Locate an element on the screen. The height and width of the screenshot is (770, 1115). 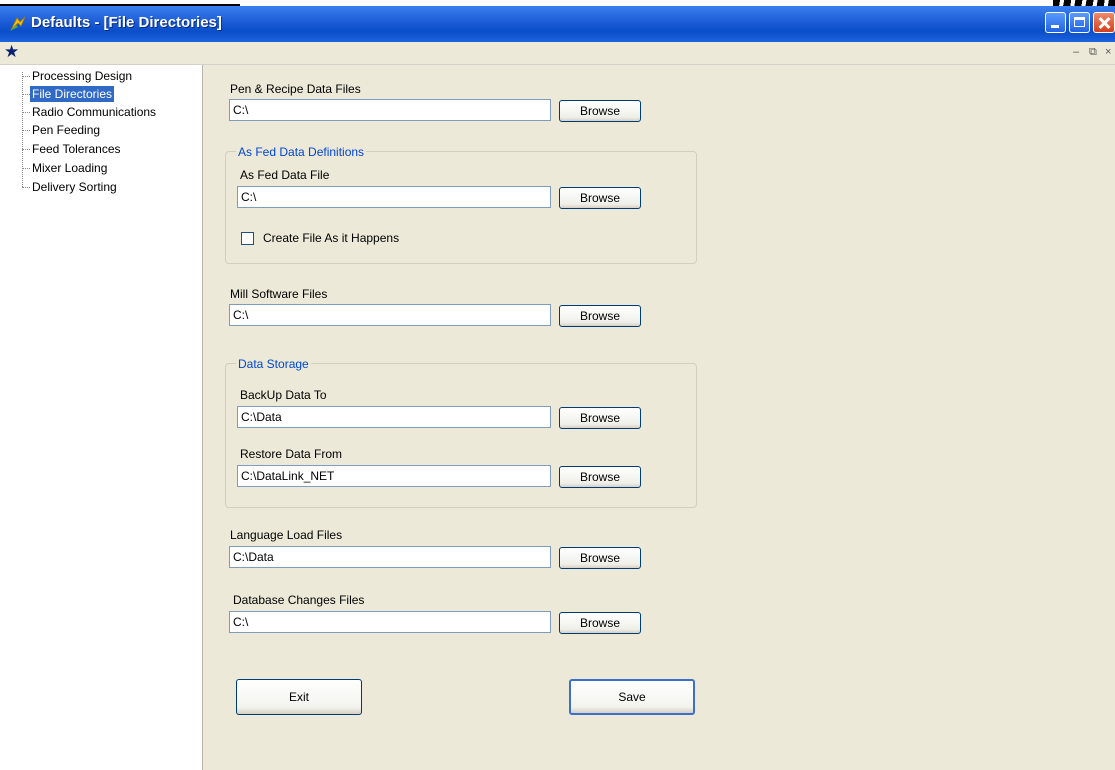
mdi-menu-strip: ★ – ⧉ × is located at coordinates (557, 53).